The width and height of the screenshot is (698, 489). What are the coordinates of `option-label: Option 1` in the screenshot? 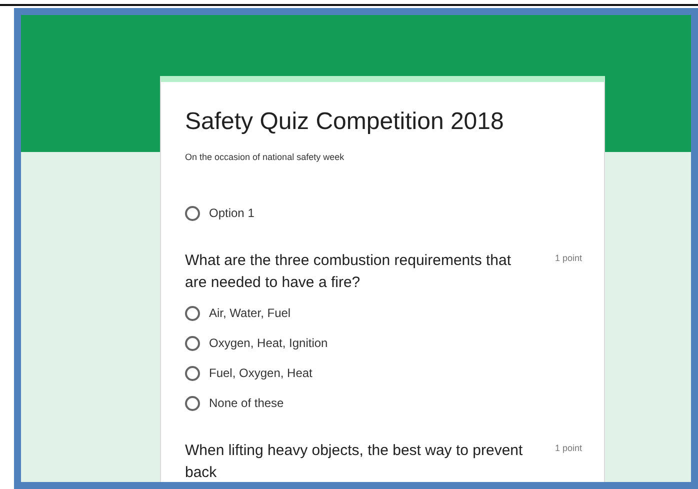 It's located at (231, 213).